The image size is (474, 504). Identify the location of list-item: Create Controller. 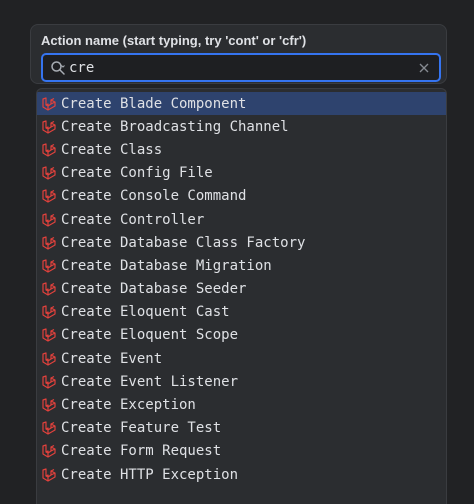
(241, 219).